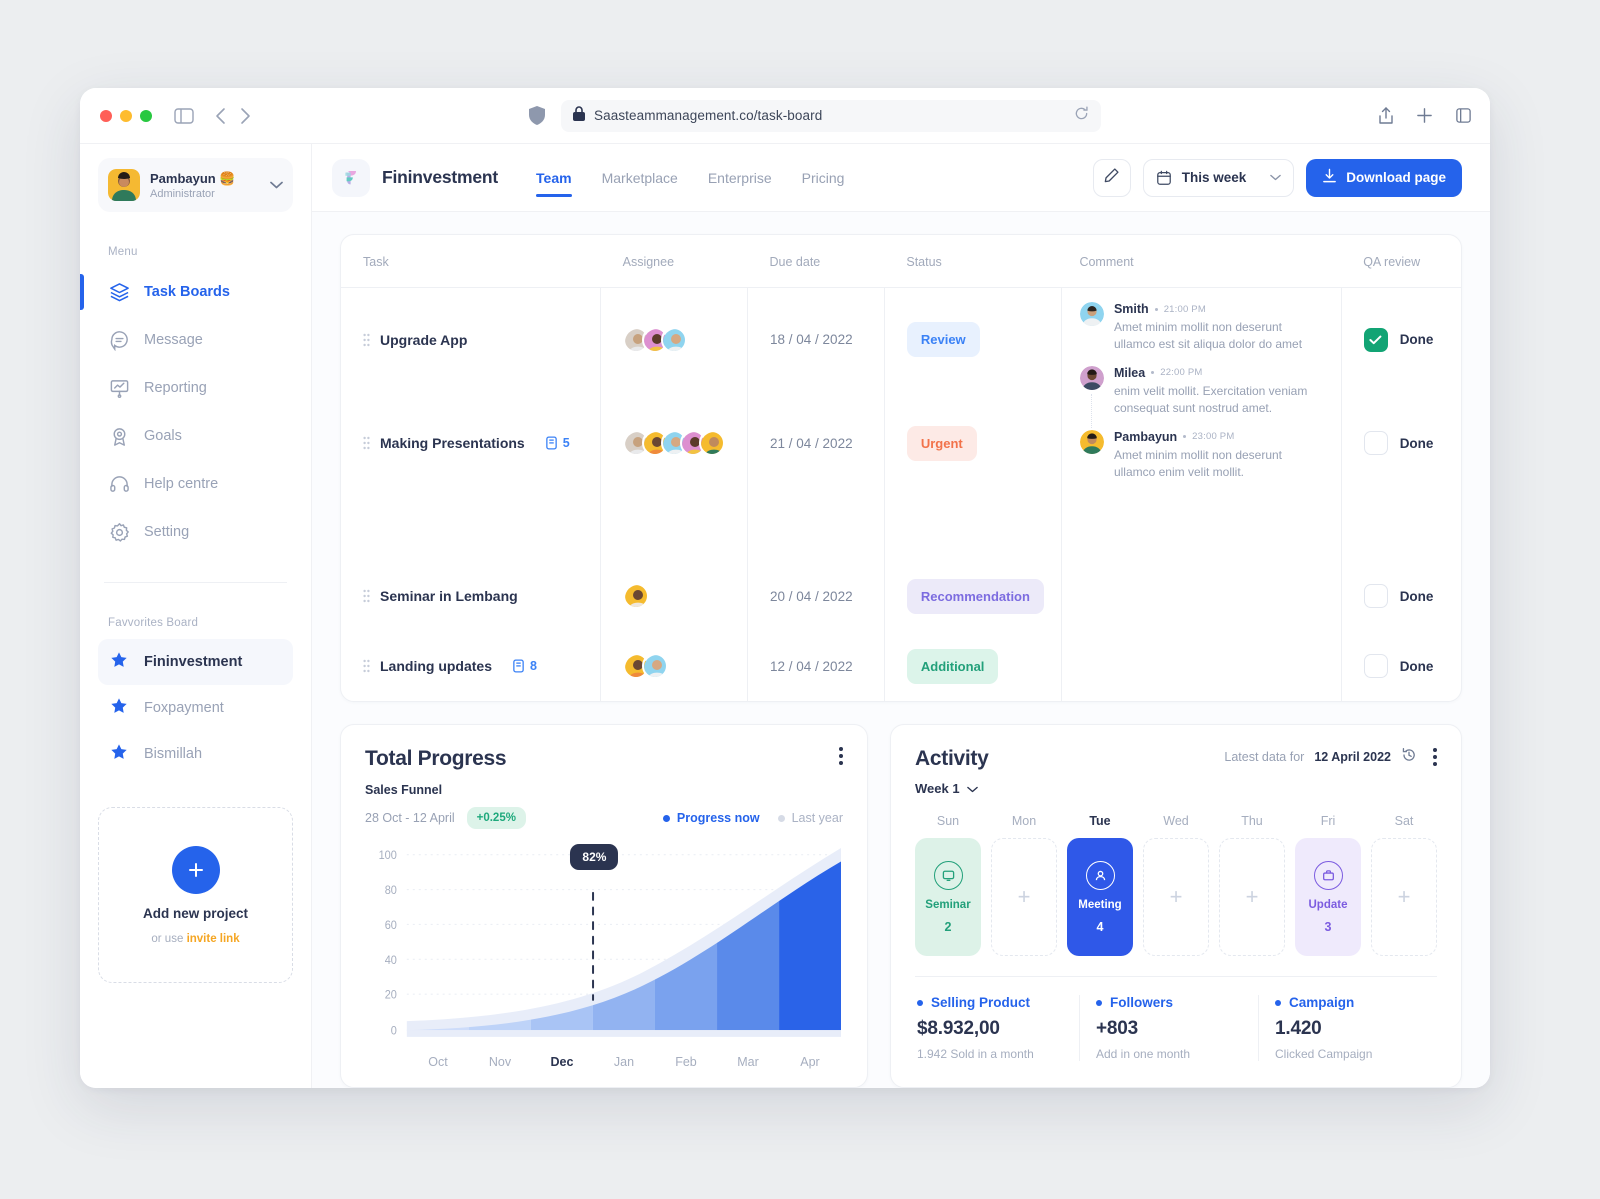 This screenshot has height=1199, width=1600. I want to click on share-icon, so click(1386, 115).